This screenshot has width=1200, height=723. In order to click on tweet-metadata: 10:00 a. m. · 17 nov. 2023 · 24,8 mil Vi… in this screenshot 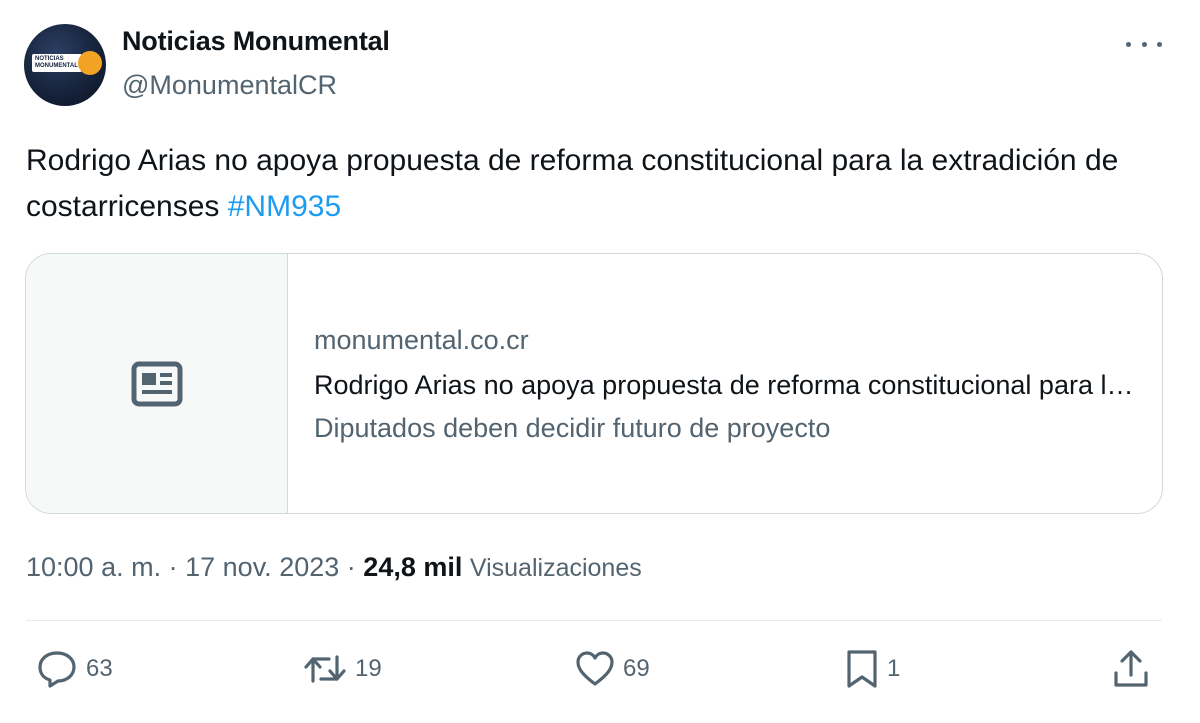, I will do `click(334, 567)`.